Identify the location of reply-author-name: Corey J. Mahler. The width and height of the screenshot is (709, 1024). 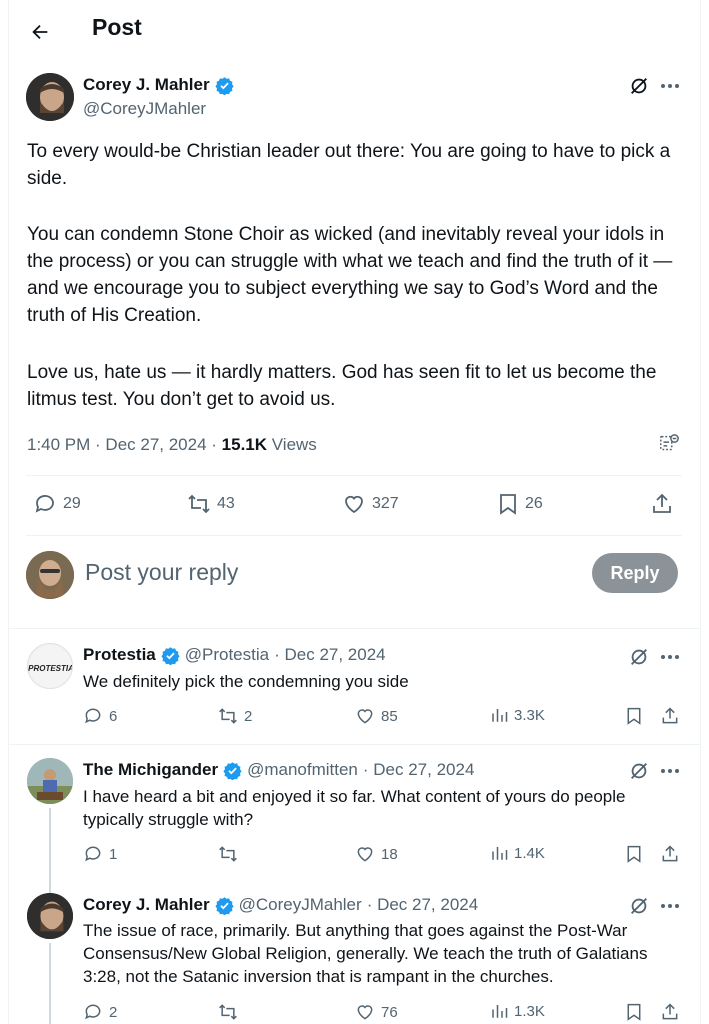
(146, 905).